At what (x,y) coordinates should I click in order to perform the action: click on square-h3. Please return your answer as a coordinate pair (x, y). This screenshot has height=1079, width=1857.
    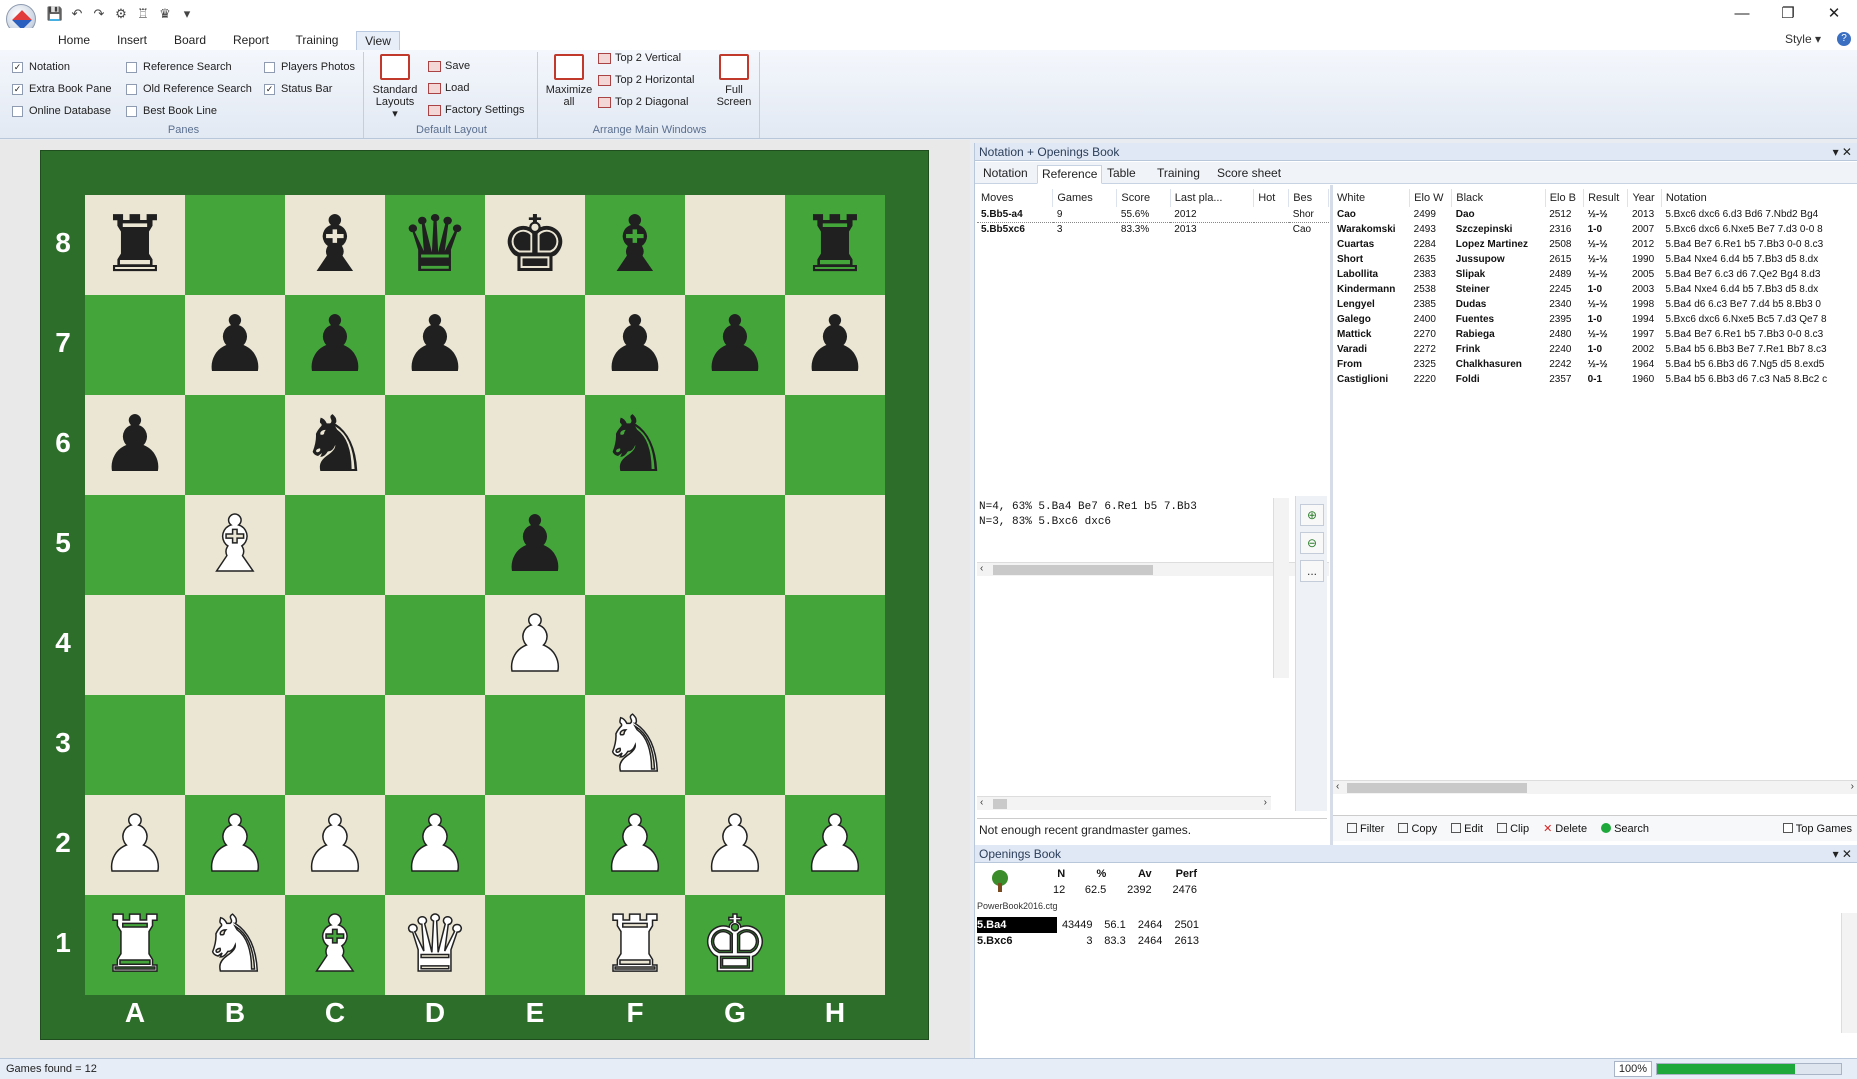
    Looking at the image, I should click on (835, 745).